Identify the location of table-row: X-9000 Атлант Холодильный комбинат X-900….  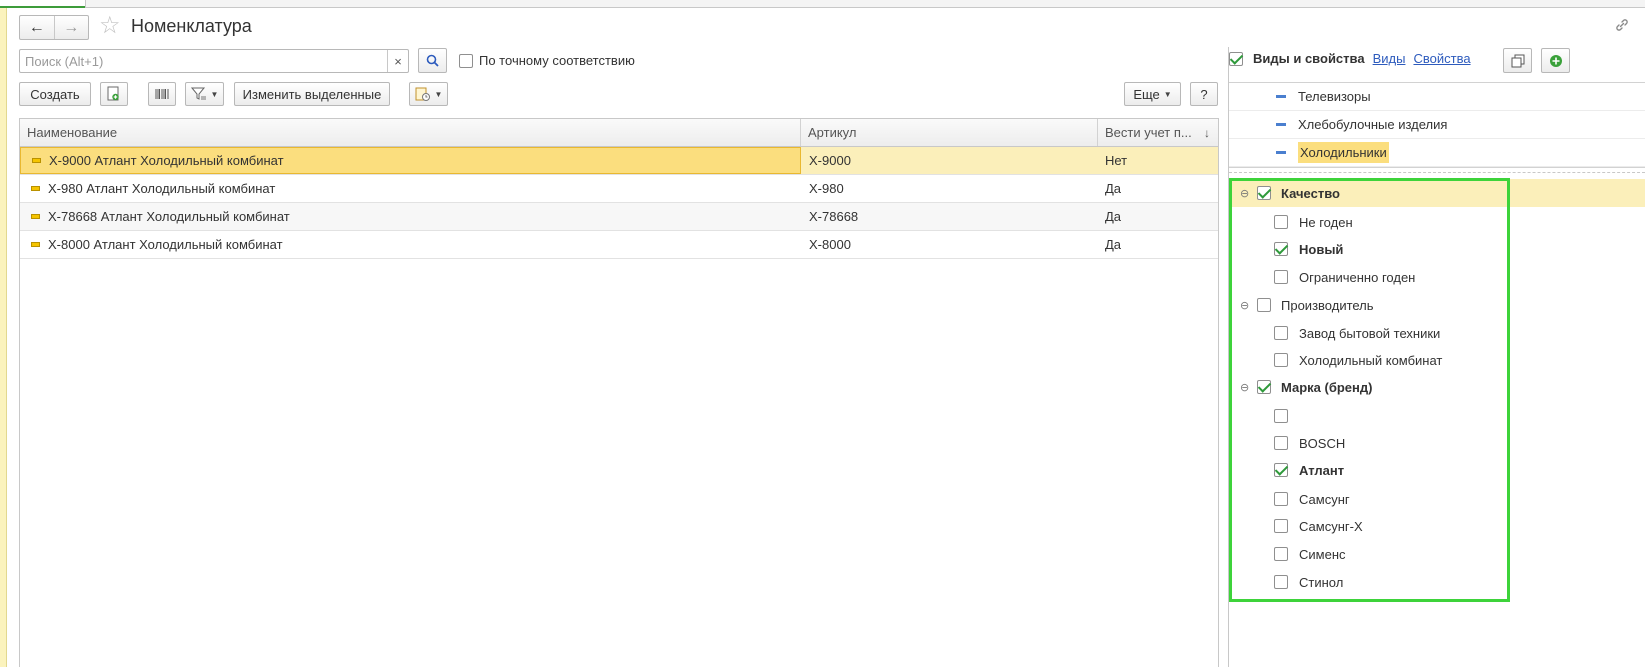
(619, 161).